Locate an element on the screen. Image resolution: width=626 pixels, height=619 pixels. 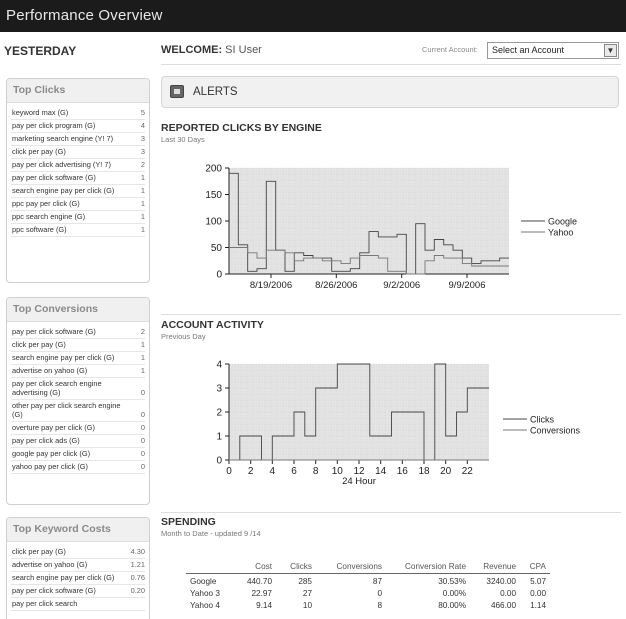
list-item-value: 2 is located at coordinates (142, 331).